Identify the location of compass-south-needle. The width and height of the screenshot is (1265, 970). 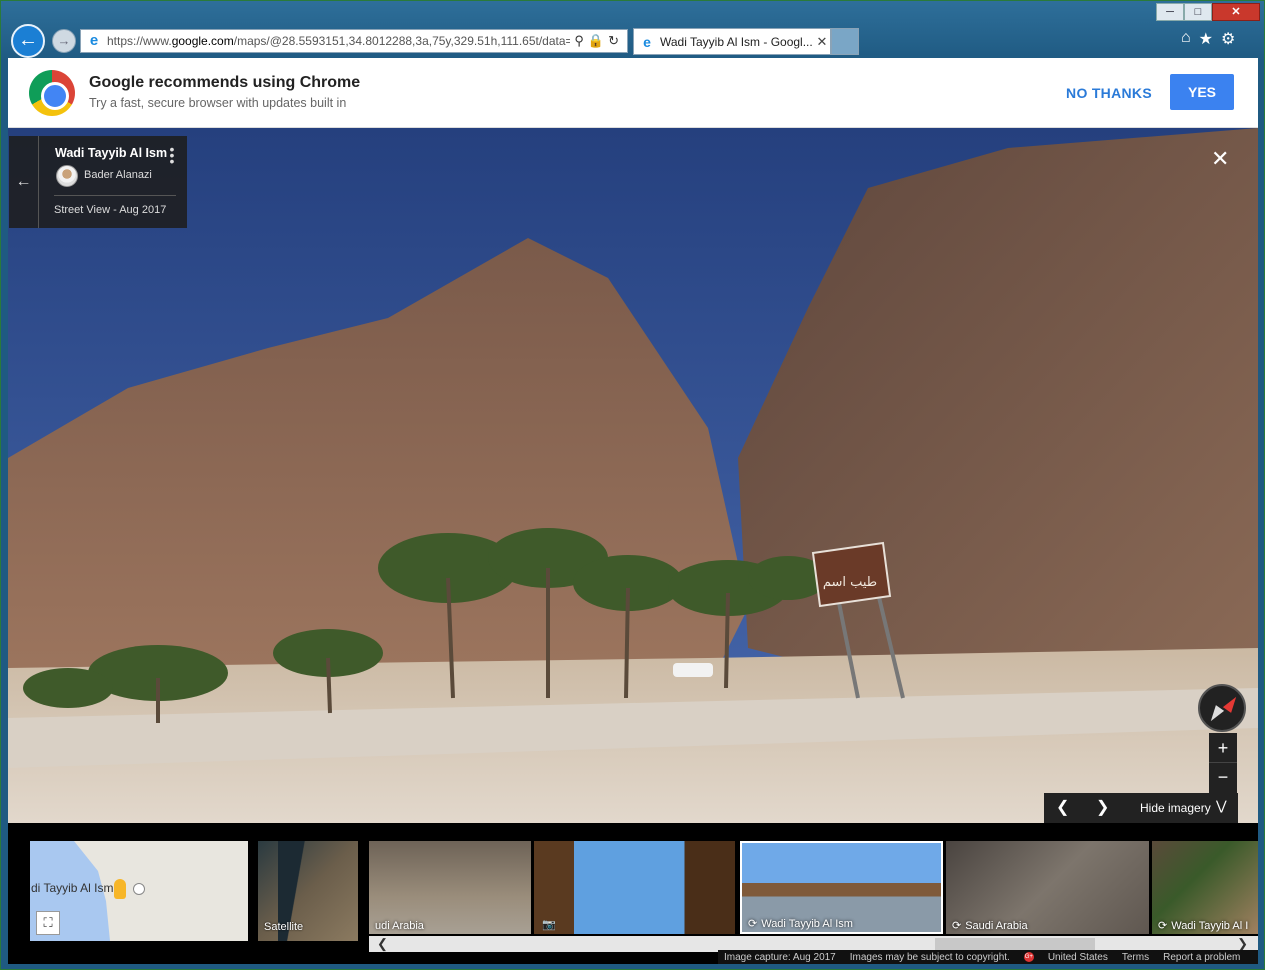
(1215, 714).